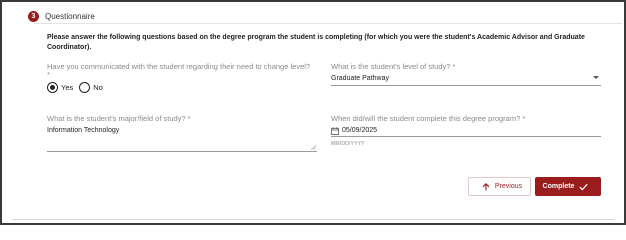 The image size is (626, 240). I want to click on arrow-up-icon, so click(486, 186).